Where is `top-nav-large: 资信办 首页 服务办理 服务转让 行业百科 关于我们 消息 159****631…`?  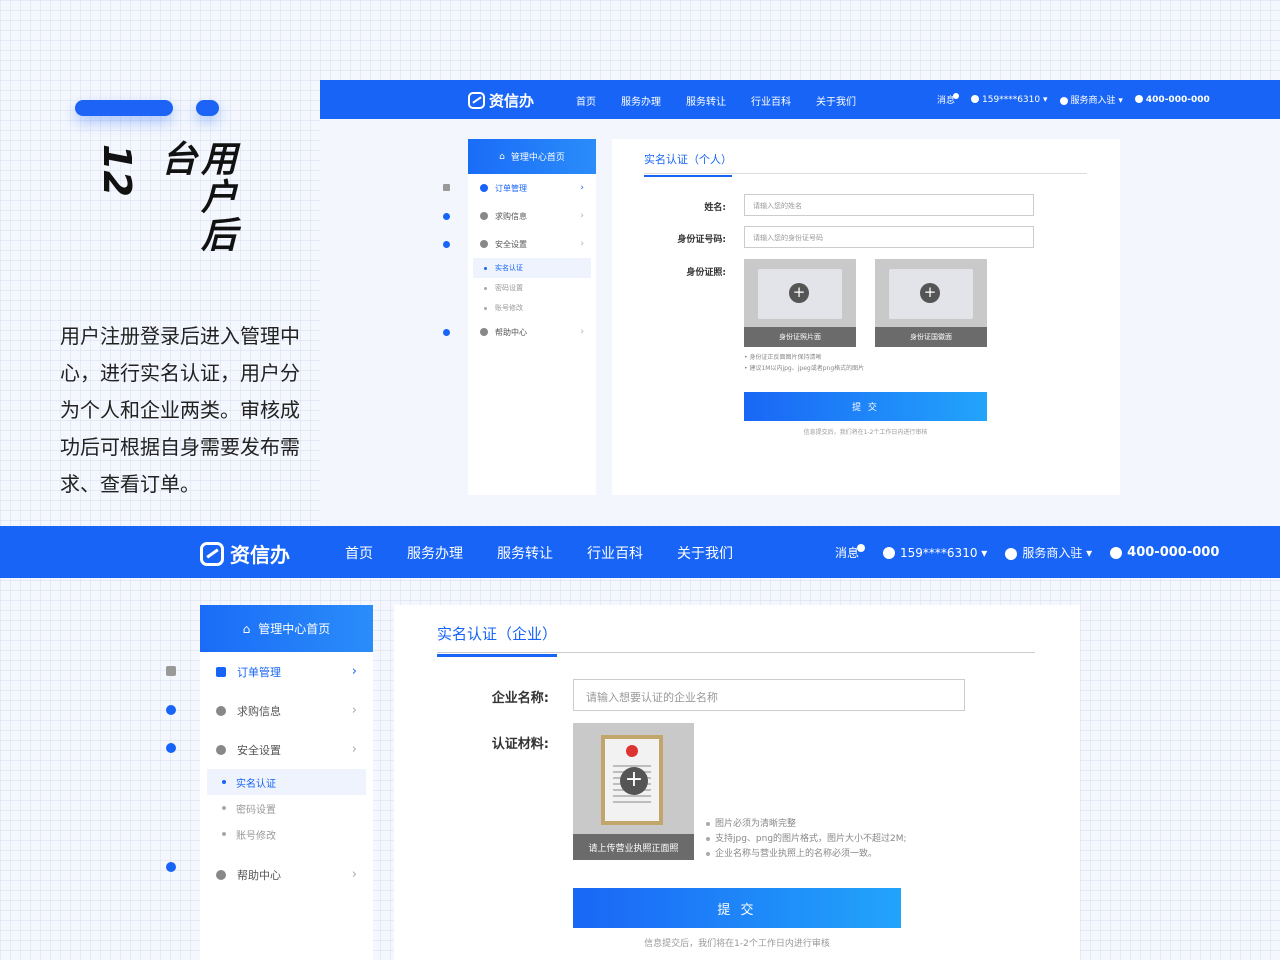
top-nav-large: 资信办 首页 服务办理 服务转让 行业百科 关于我们 消息 159****631… is located at coordinates (640, 552).